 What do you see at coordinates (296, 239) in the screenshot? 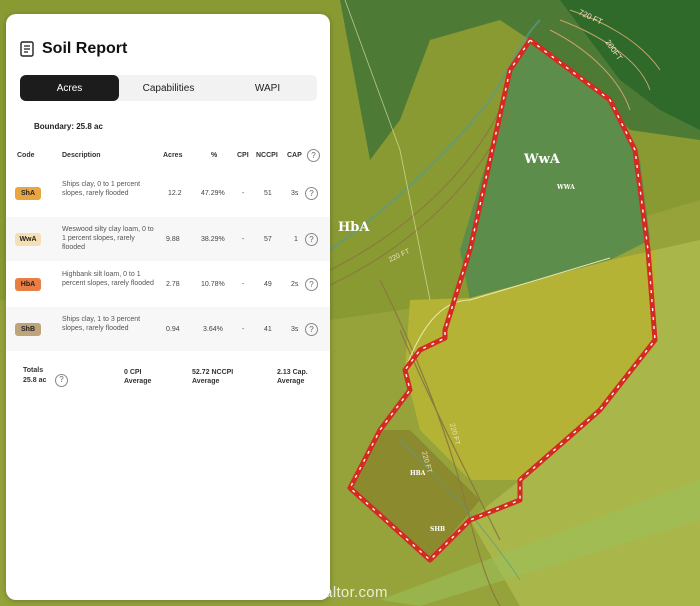
I see `cap-value: 1` at bounding box center [296, 239].